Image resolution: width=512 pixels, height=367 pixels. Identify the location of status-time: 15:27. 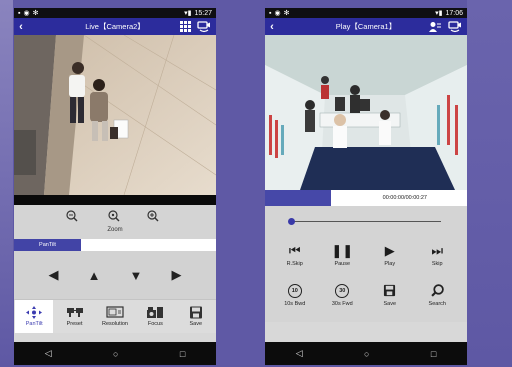
(203, 13).